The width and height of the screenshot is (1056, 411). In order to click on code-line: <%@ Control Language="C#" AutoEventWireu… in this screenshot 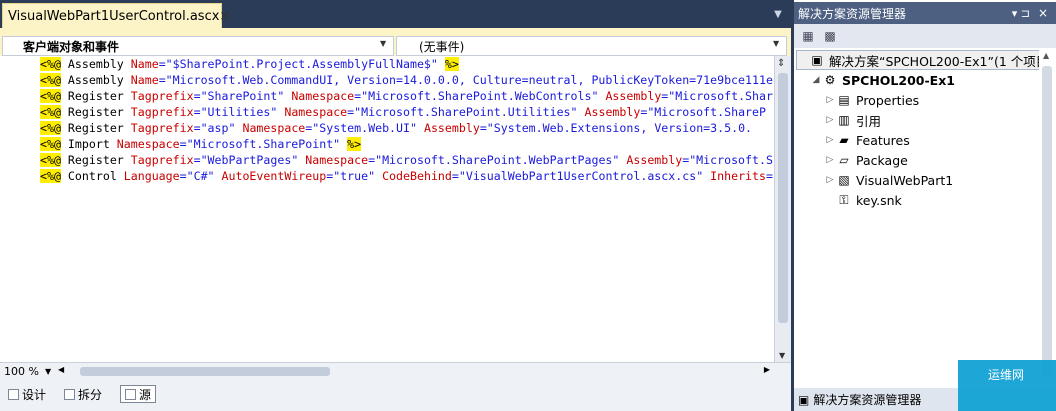, I will do `click(406, 176)`.